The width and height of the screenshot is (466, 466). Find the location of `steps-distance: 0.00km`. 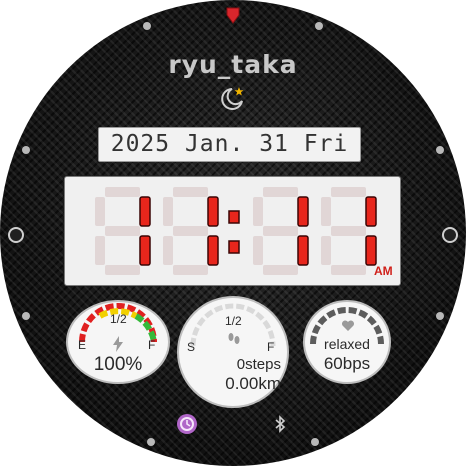

steps-distance: 0.00km is located at coordinates (253, 383).